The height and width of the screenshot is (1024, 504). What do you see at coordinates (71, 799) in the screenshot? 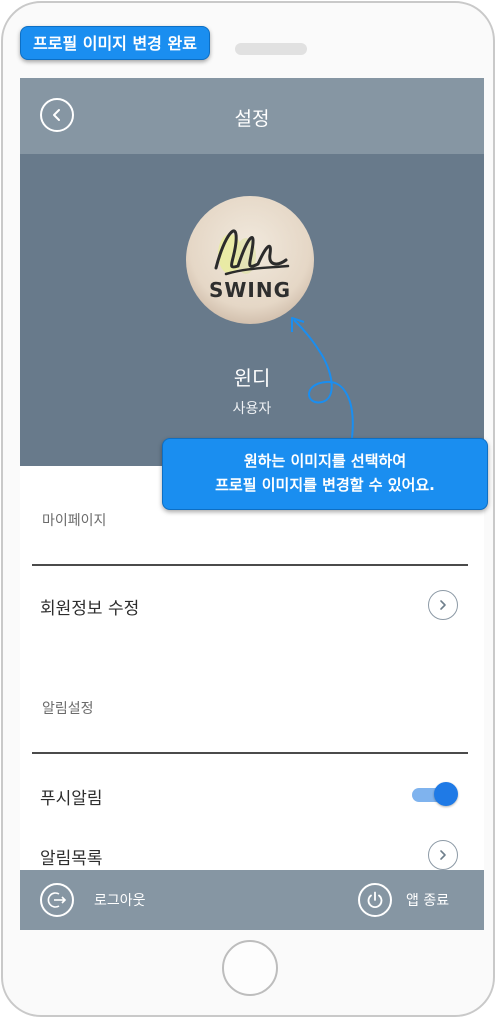
I see `push-notification-item: 푸시알림` at bounding box center [71, 799].